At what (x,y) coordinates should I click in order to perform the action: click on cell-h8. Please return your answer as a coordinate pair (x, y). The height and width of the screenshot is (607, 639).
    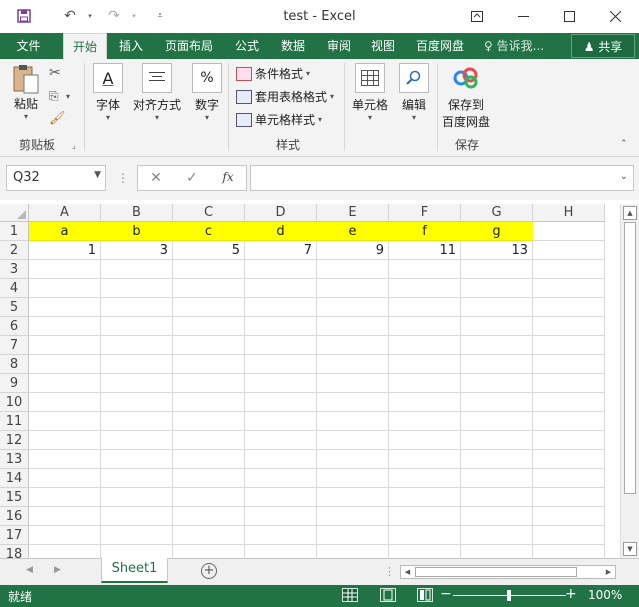
    Looking at the image, I should click on (569, 364).